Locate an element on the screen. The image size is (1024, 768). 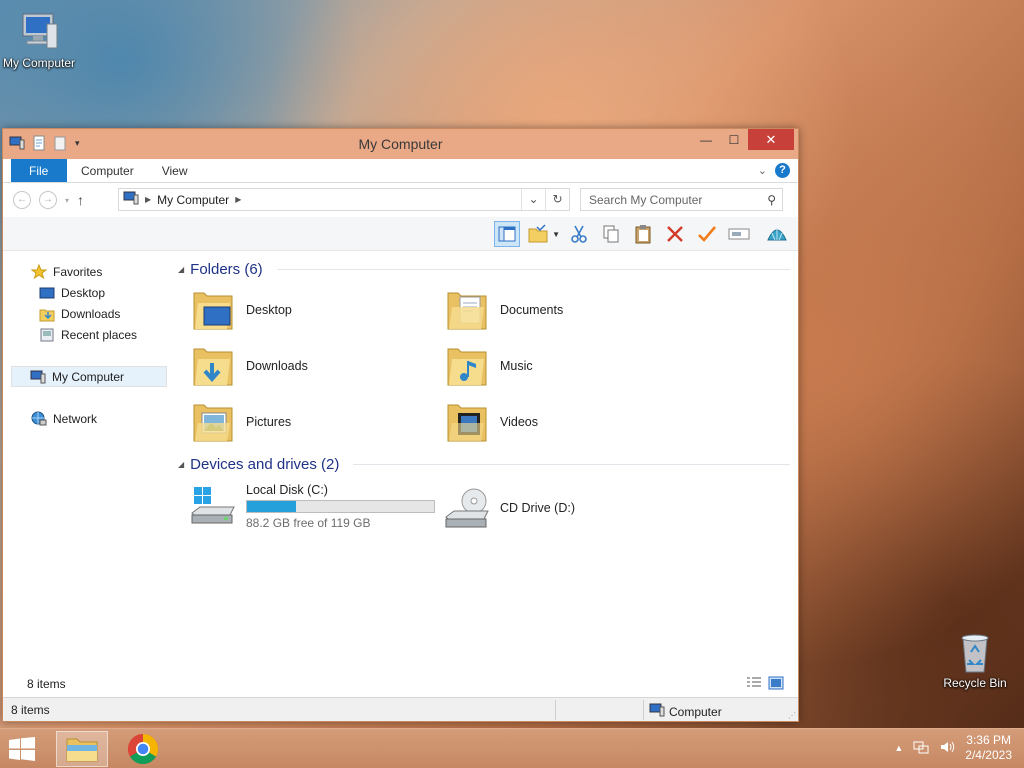
nav-downloads: Downloads is located at coordinates (87, 313).